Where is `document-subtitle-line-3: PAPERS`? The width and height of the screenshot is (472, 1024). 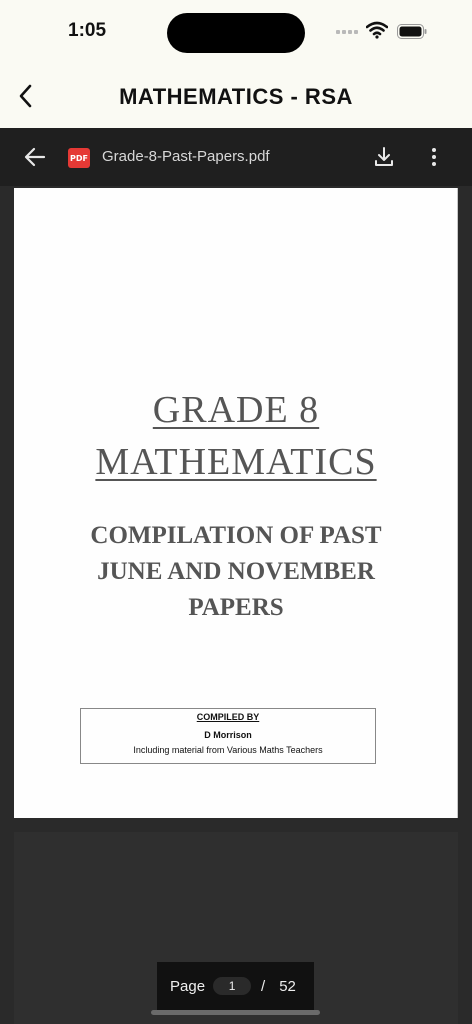 document-subtitle-line-3: PAPERS is located at coordinates (236, 607).